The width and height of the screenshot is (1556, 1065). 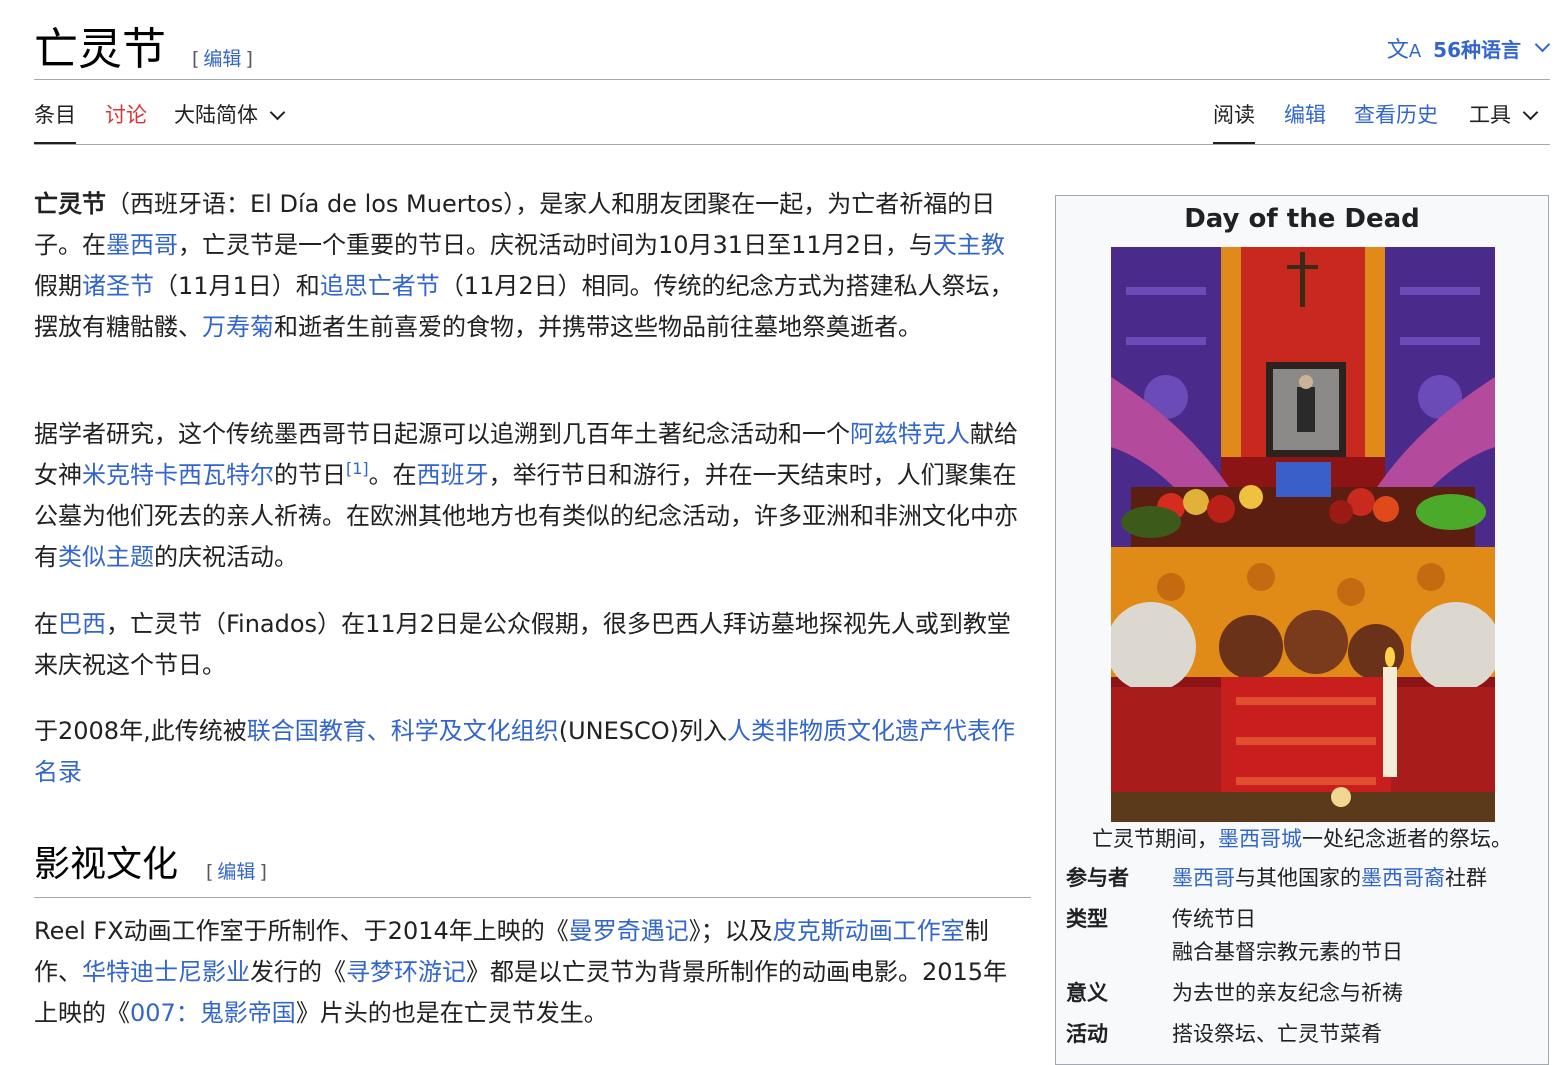 I want to click on link-disney-pictures: 华特迪士尼影业, so click(x=166, y=972).